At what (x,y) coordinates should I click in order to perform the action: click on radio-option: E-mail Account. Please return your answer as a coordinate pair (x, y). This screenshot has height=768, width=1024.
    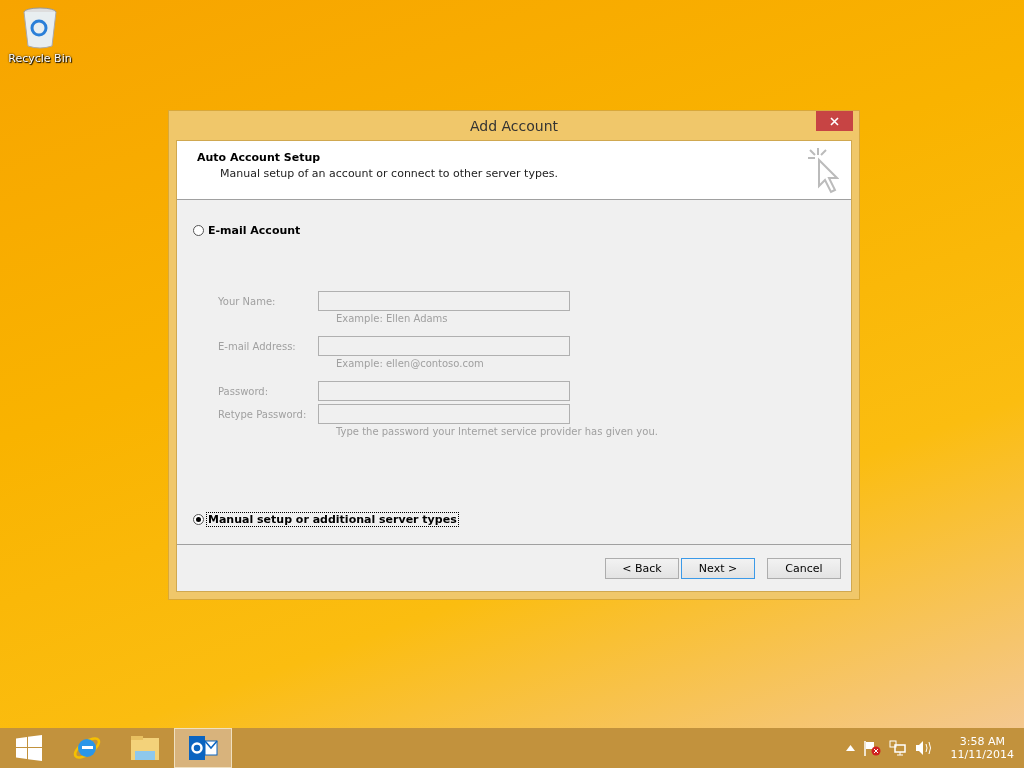
    Looking at the image, I should click on (514, 230).